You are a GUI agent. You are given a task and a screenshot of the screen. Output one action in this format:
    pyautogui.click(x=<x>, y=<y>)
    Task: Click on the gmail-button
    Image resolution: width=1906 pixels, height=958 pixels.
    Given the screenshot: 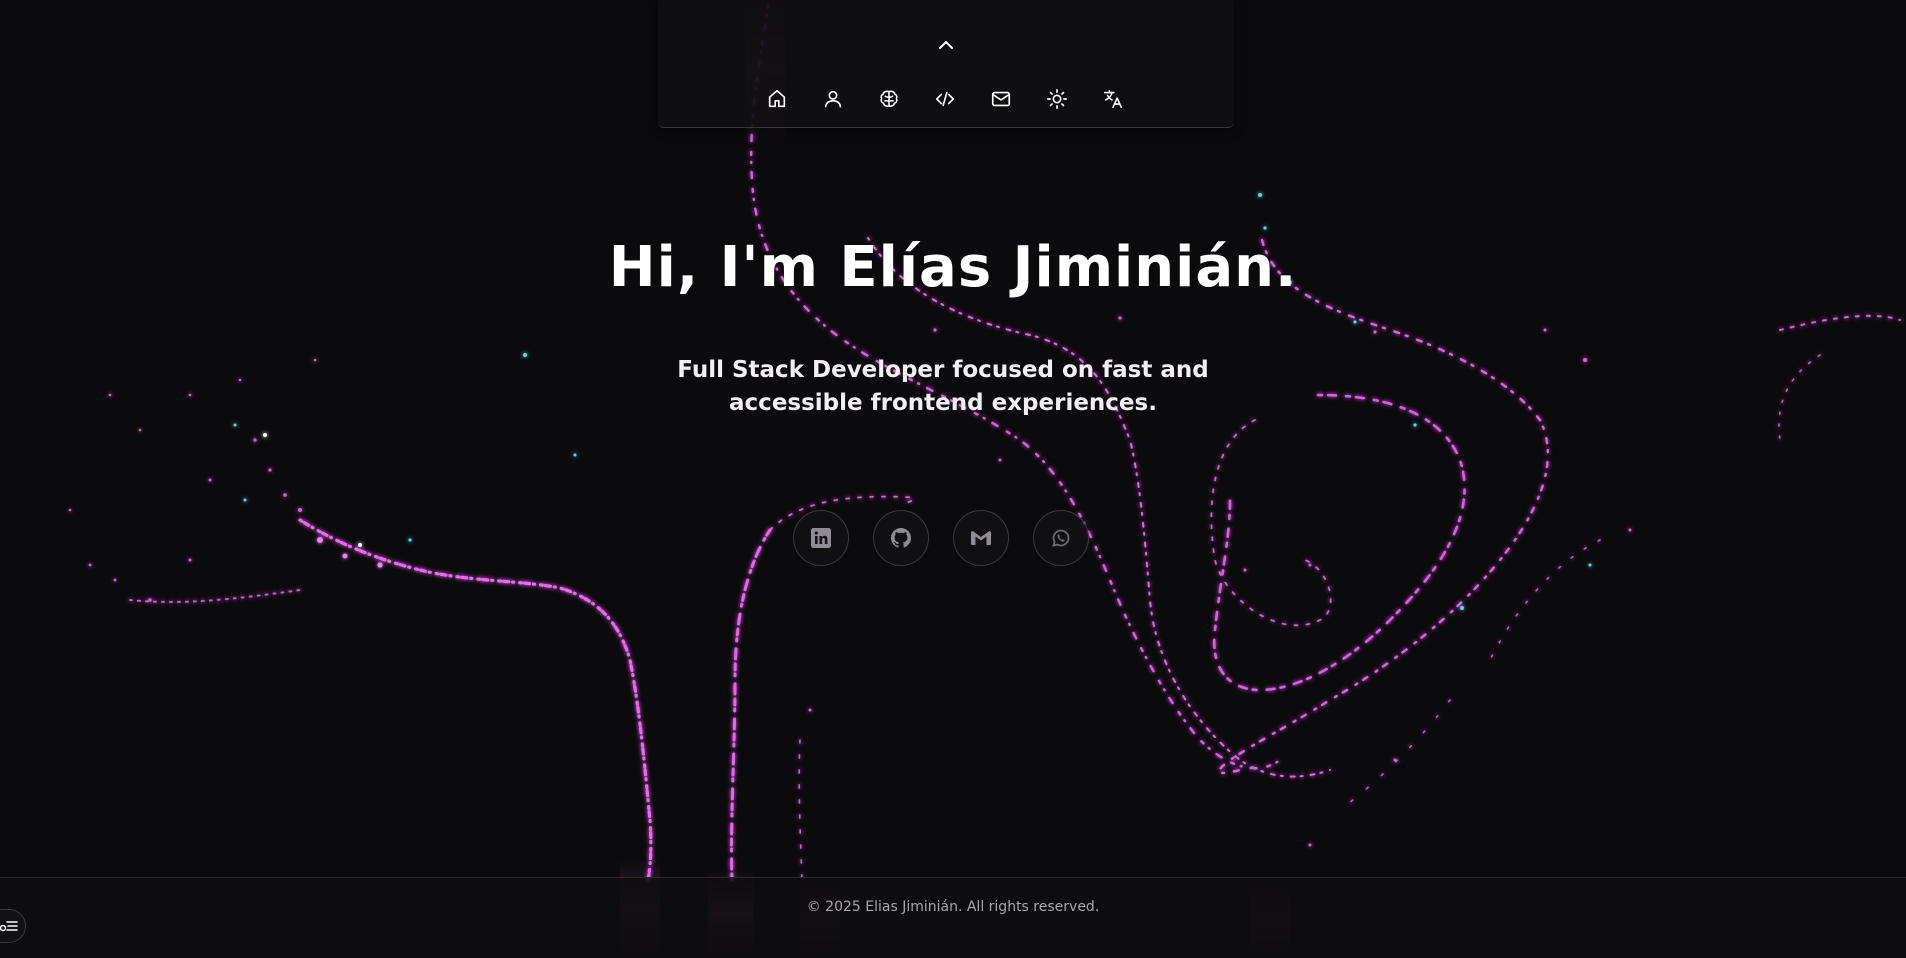 What is the action you would take?
    pyautogui.click(x=981, y=538)
    